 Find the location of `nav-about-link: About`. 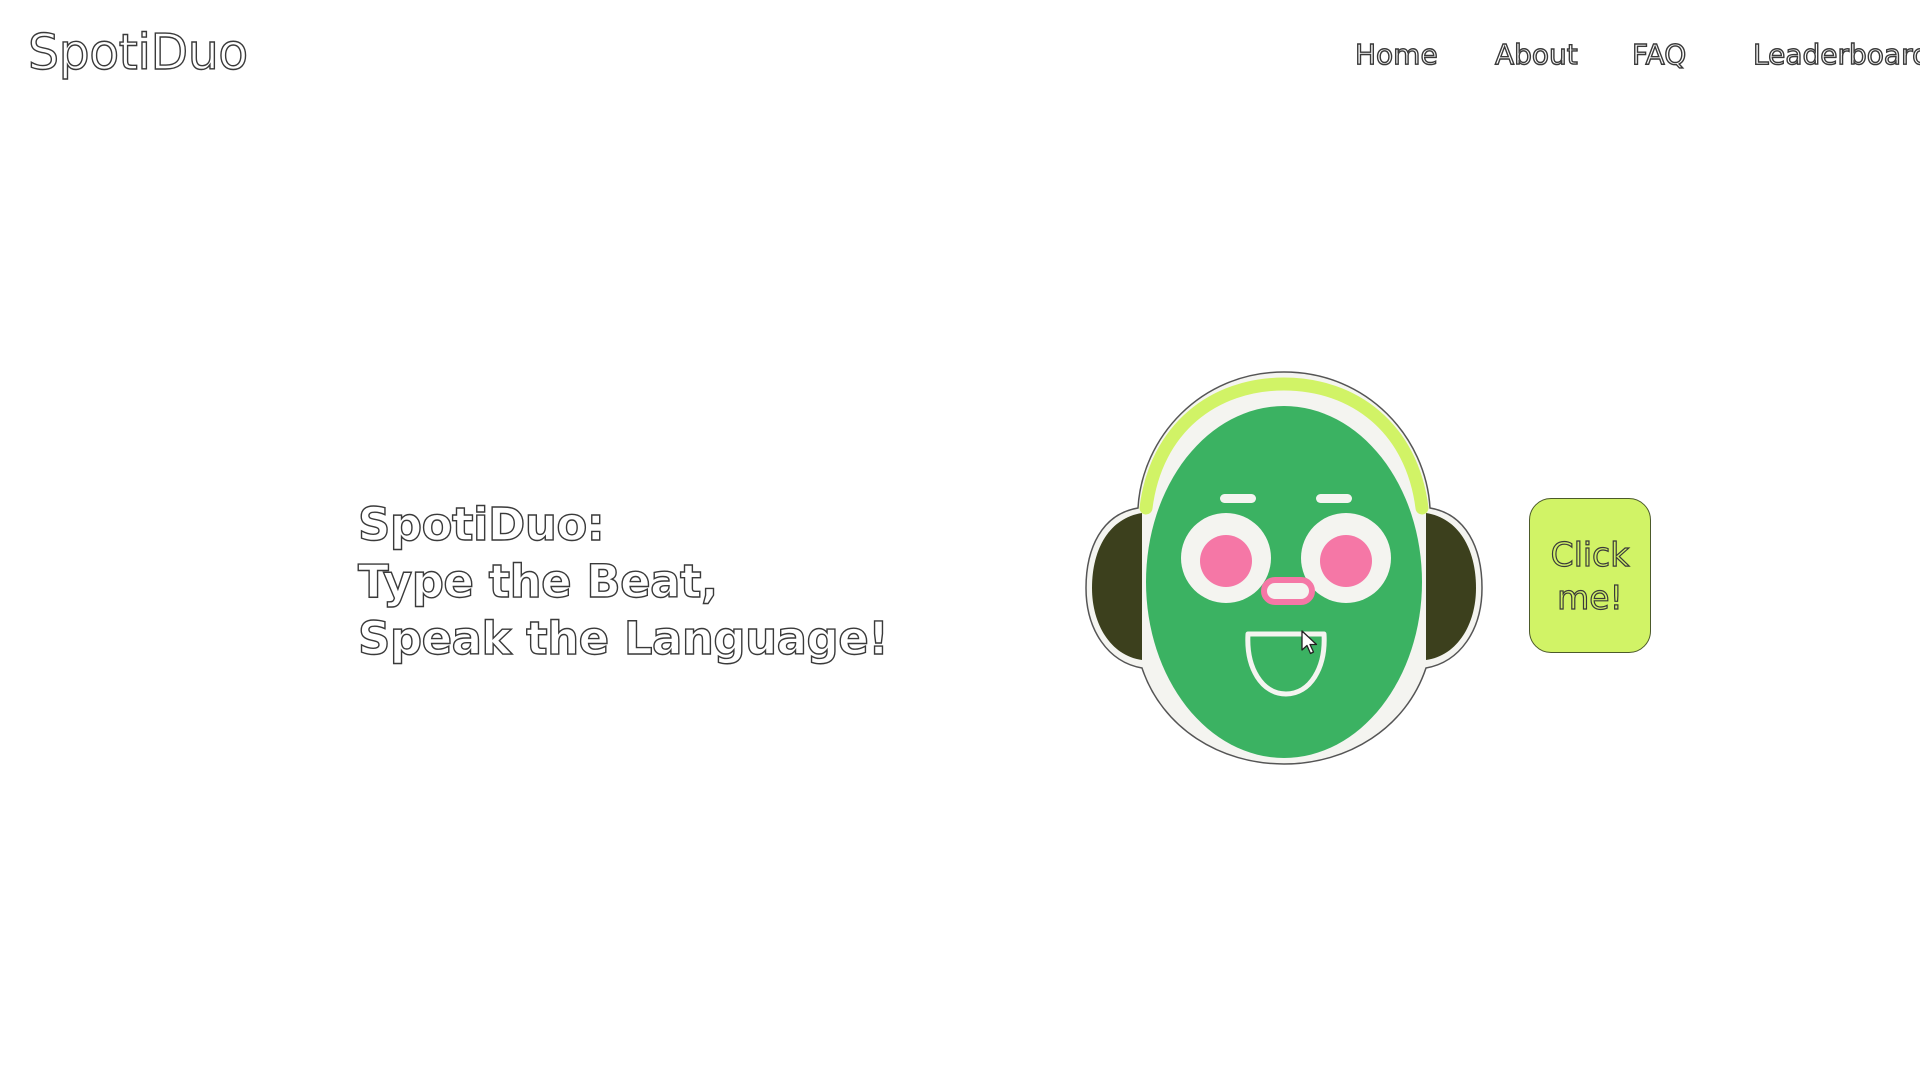

nav-about-link: About is located at coordinates (1536, 54).